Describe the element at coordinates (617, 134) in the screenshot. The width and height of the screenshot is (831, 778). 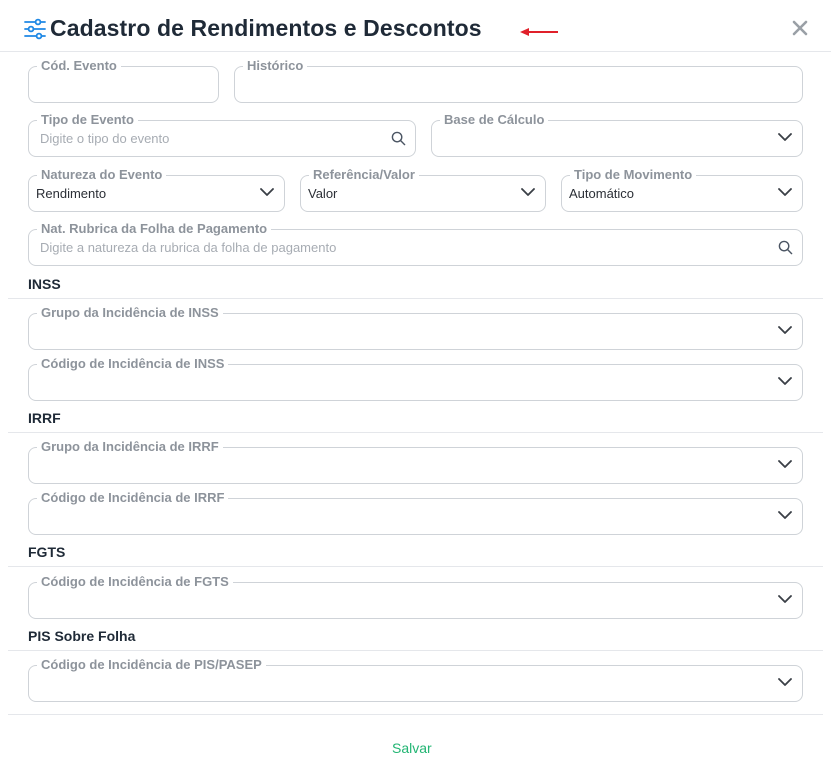
I see `base-calculo-select: Base de Cálculo` at that location.